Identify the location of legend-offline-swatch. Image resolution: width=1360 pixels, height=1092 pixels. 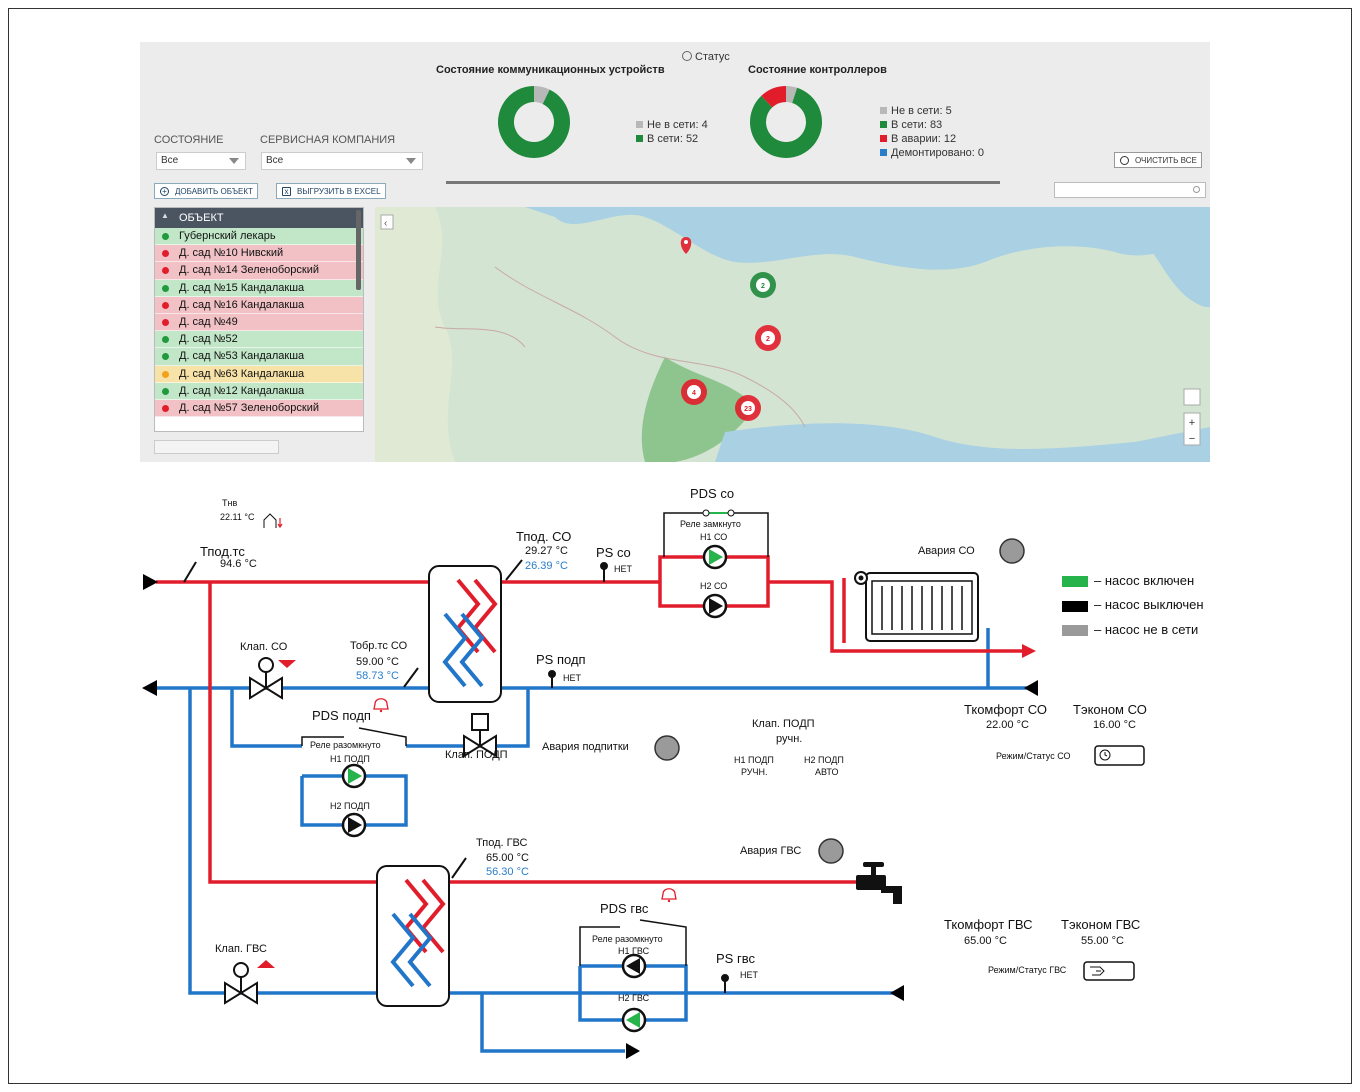
(1075, 630).